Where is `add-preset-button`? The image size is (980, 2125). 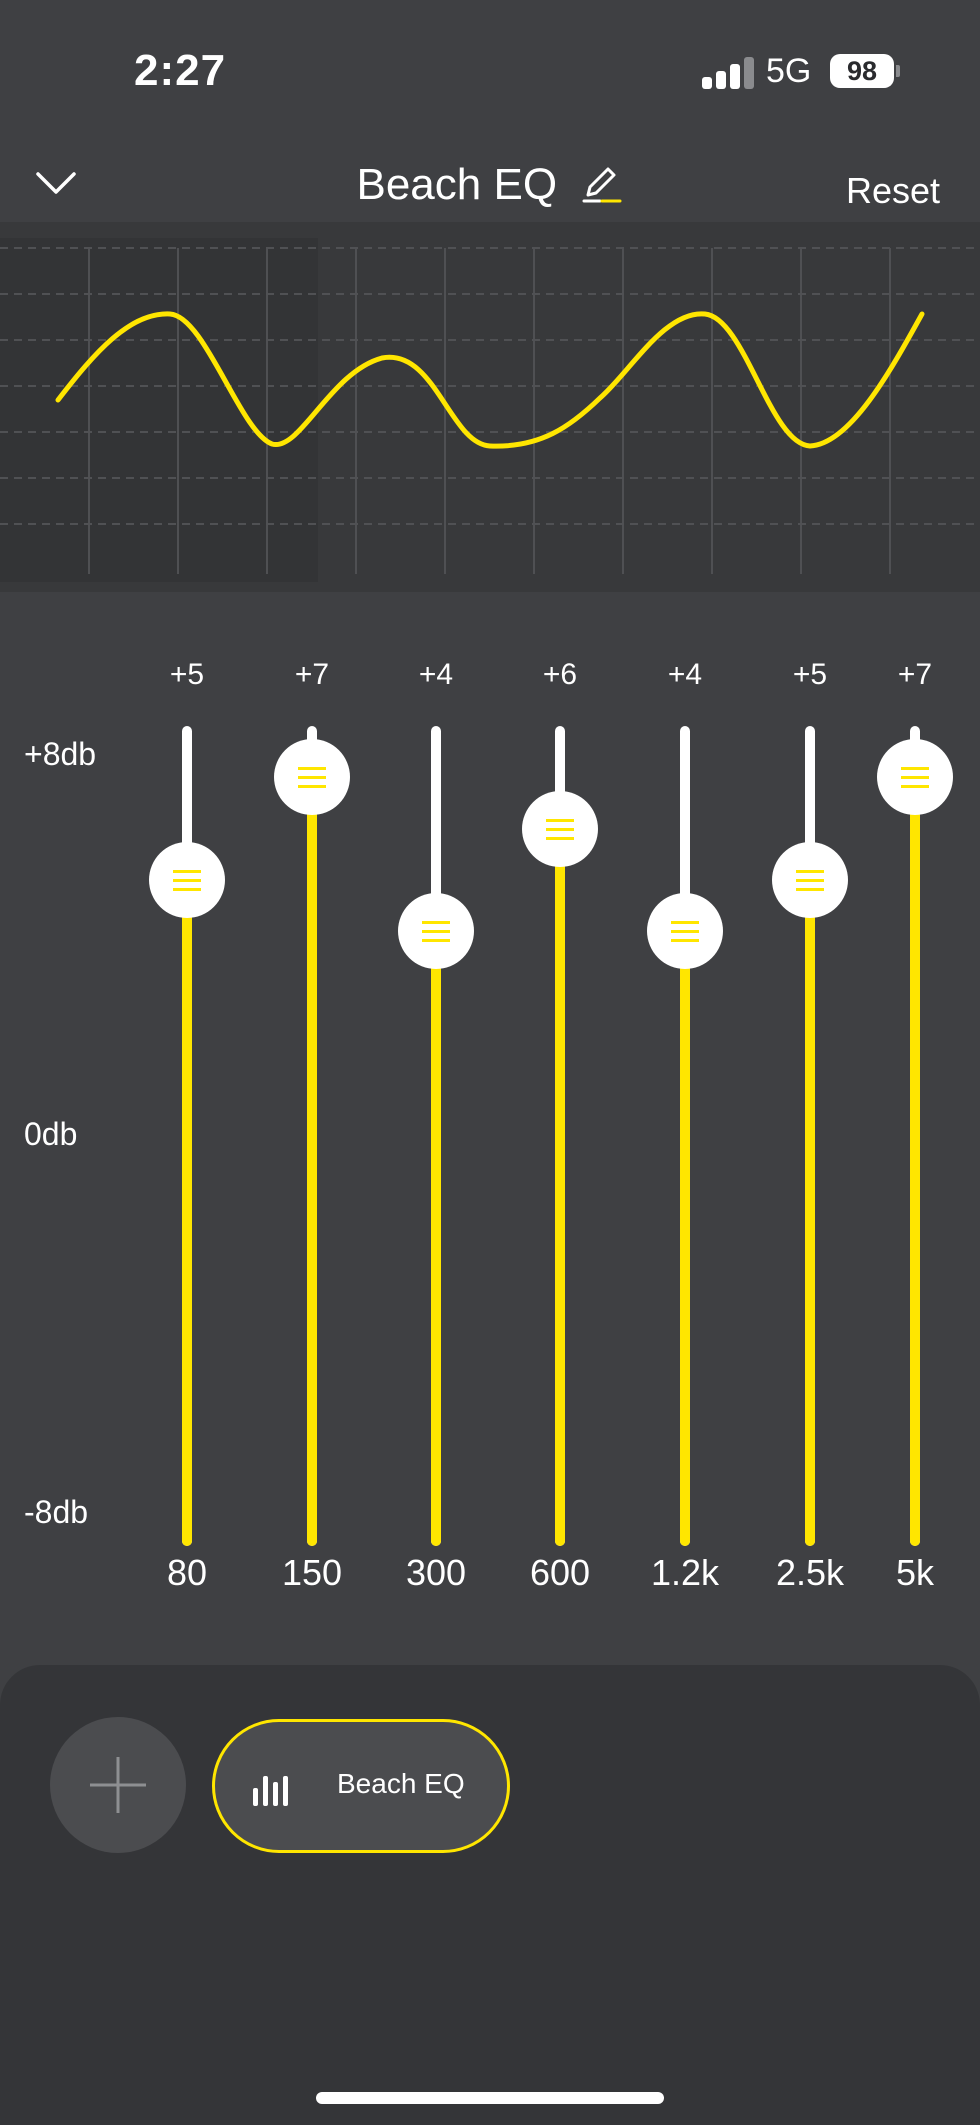 add-preset-button is located at coordinates (118, 1785).